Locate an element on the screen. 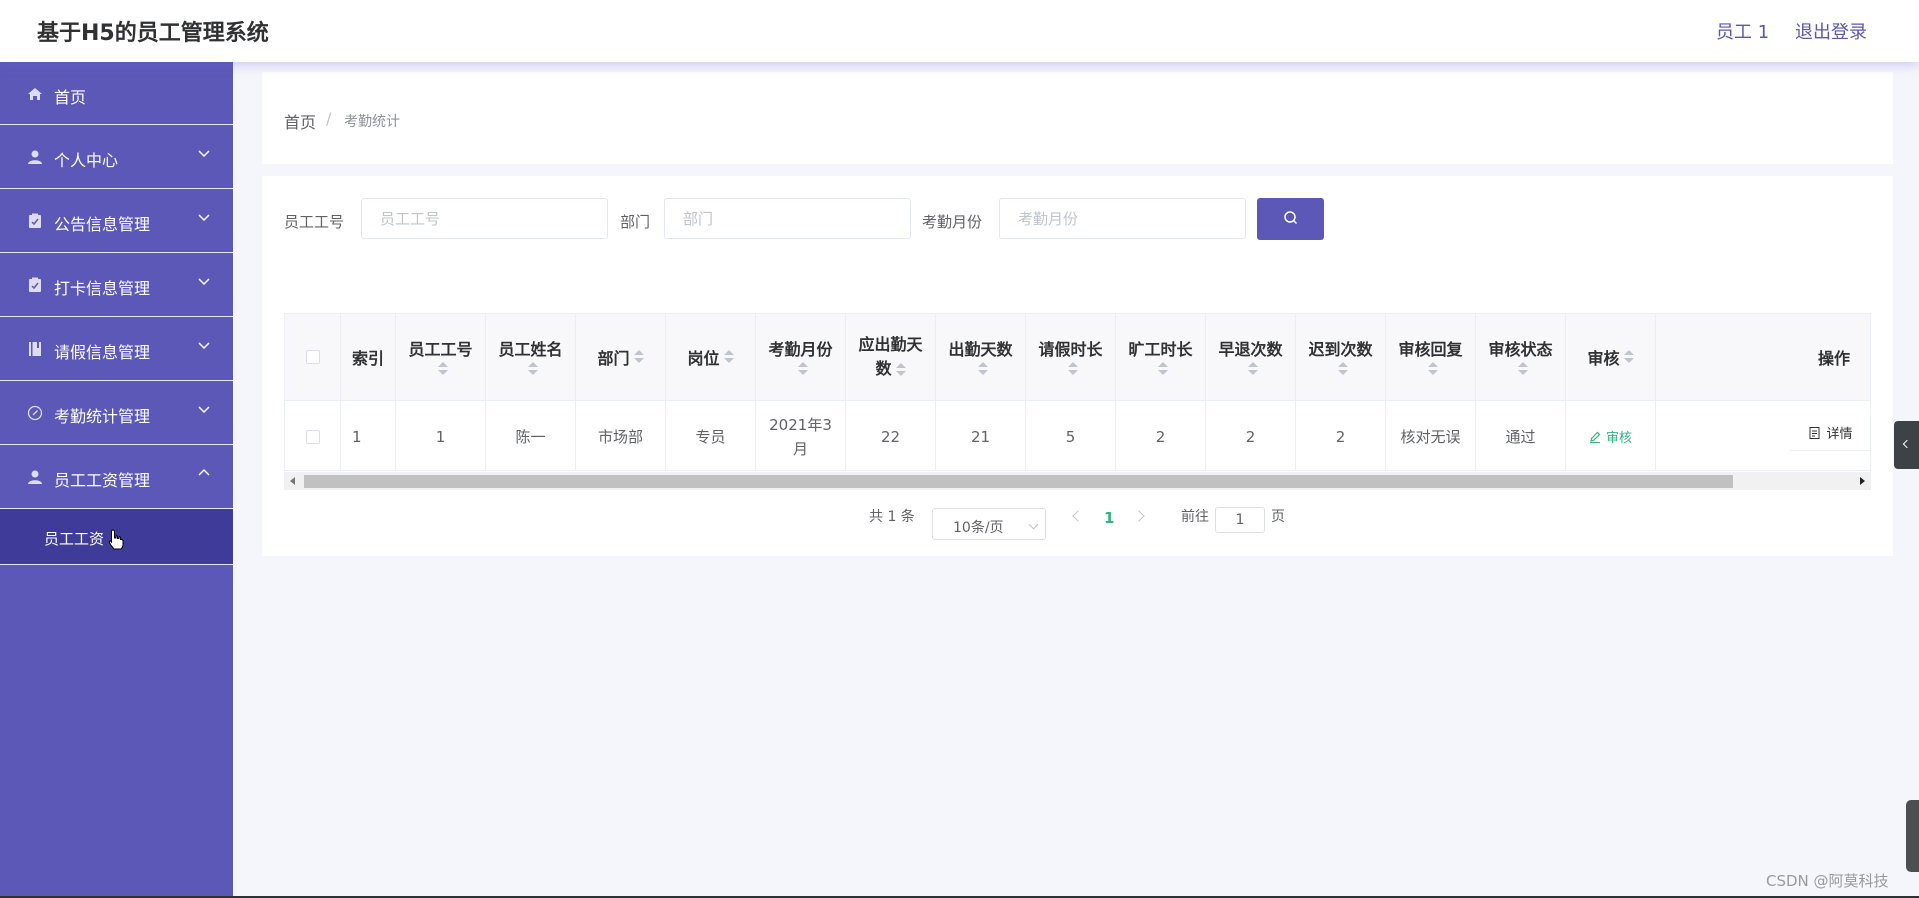 The height and width of the screenshot is (898, 1919). cell-attend-days: 21 is located at coordinates (981, 435).